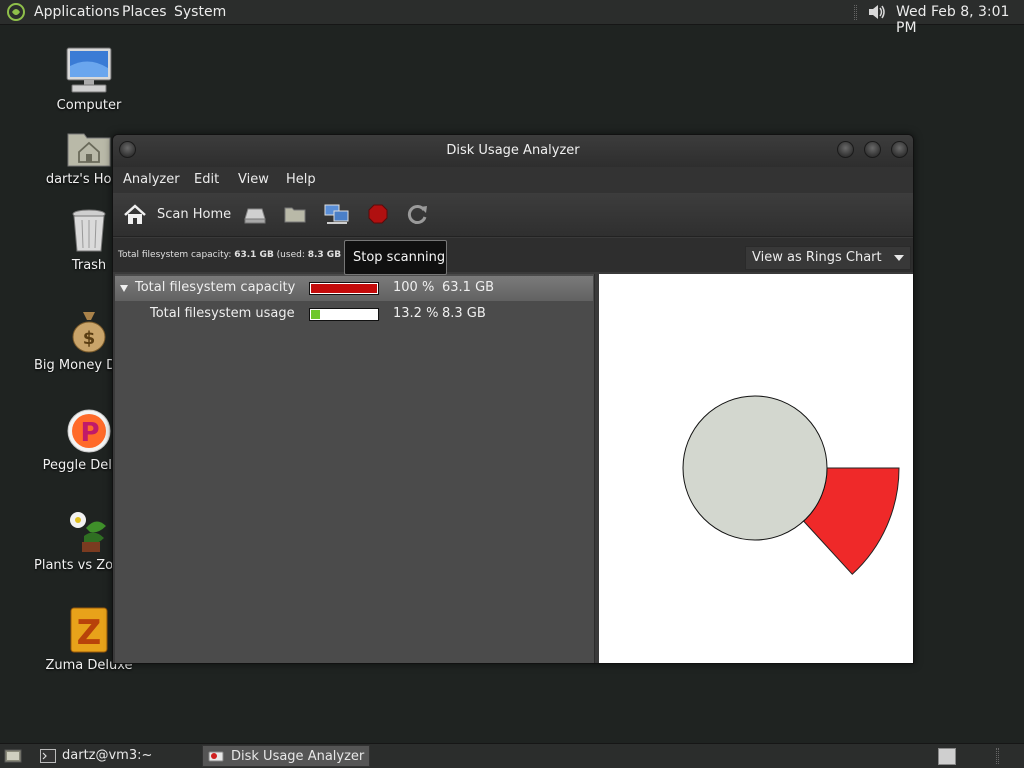 This screenshot has height=768, width=1024. I want to click on window-titlebar: Disk Usage Analyzer, so click(513, 151).